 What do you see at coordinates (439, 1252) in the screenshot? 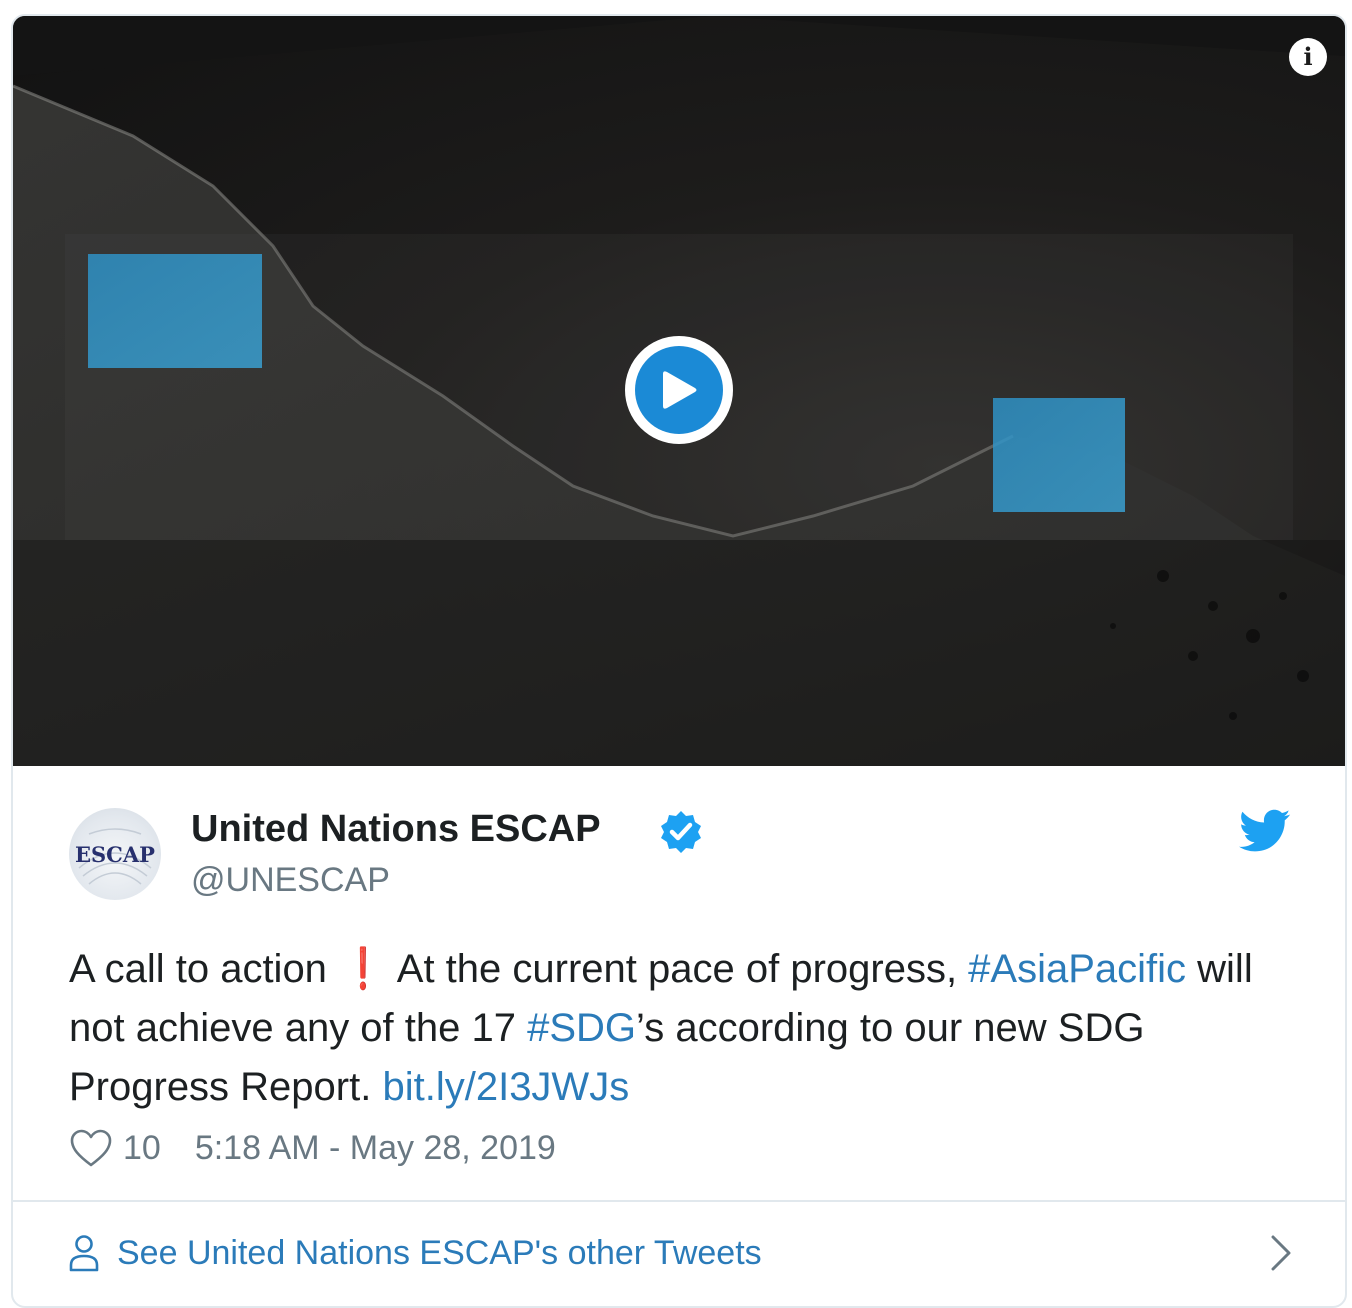
I see `see-other-tweets-label: See United Nations ESCAP's other Tweets` at bounding box center [439, 1252].